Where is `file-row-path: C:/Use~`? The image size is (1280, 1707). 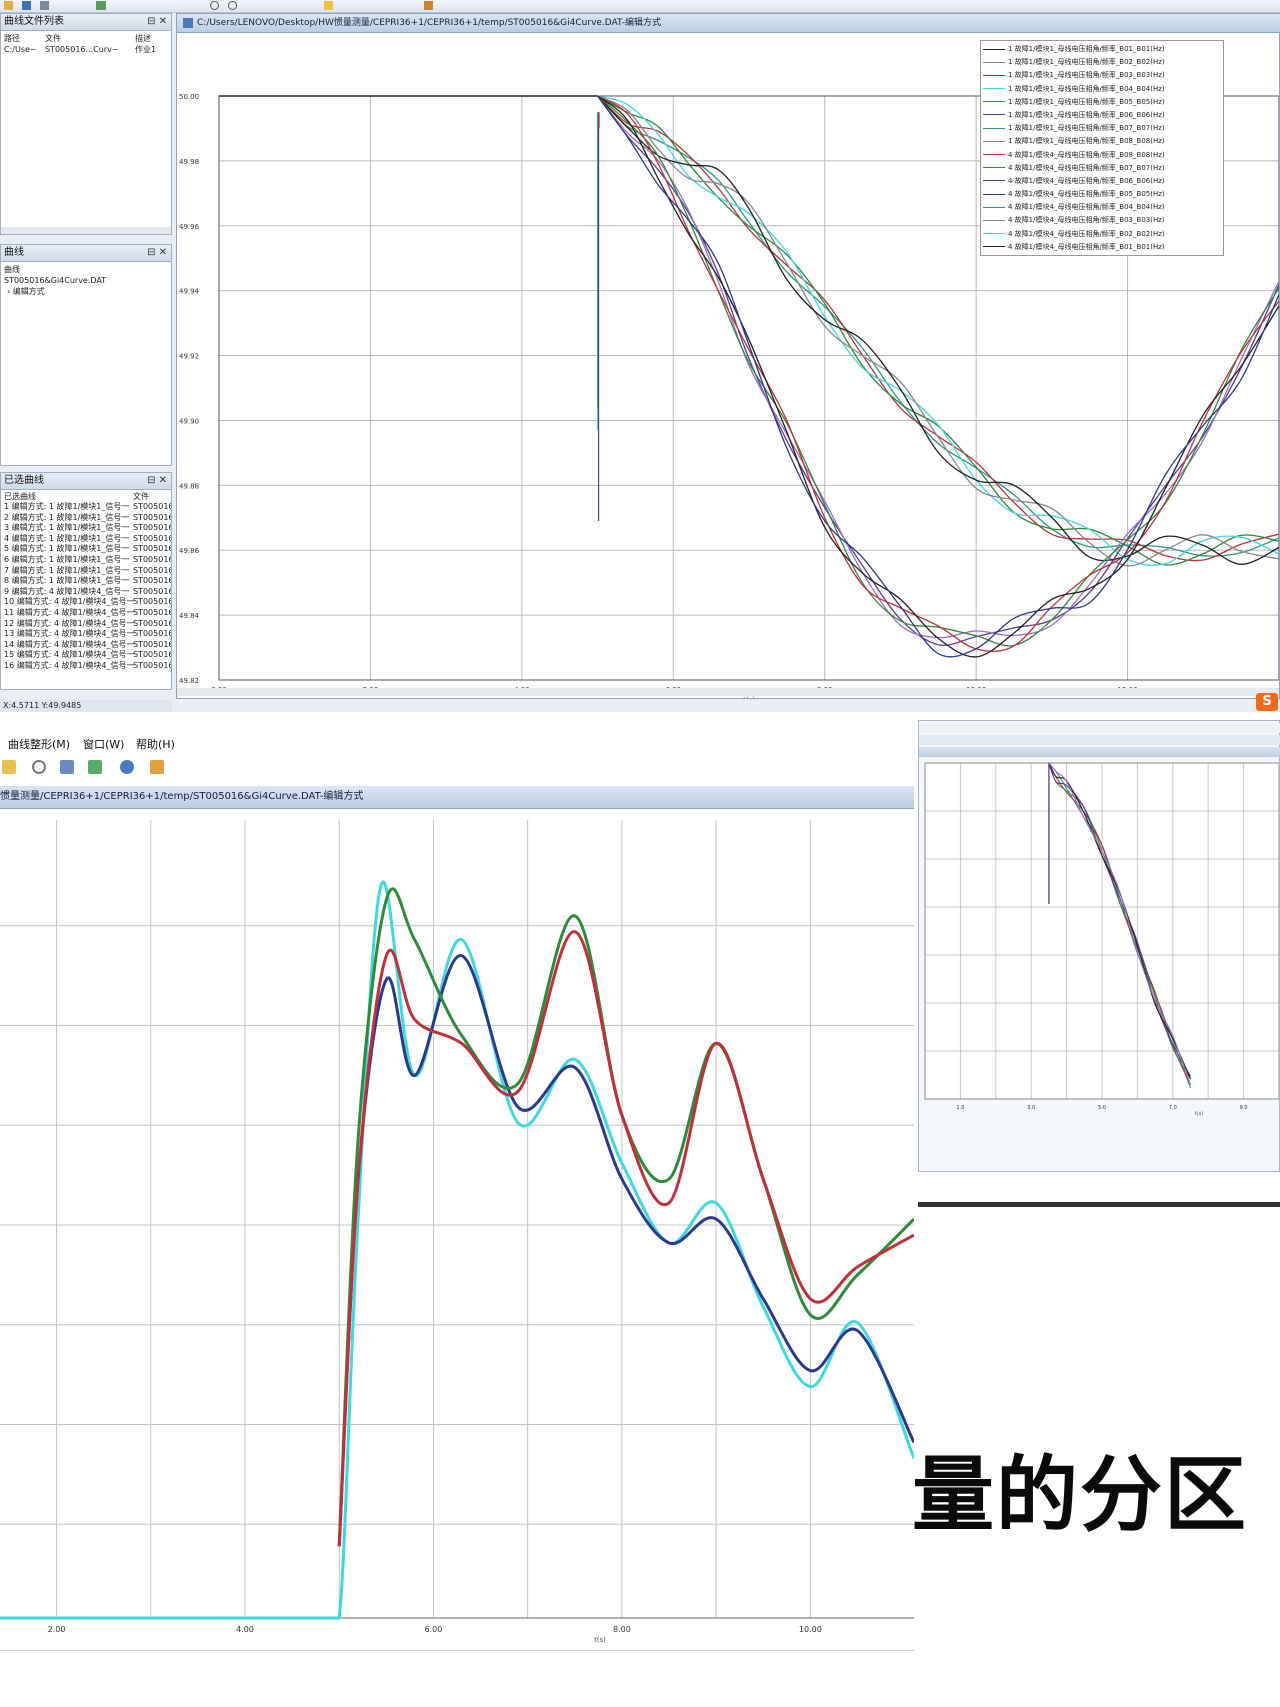 file-row-path: C:/Use~ is located at coordinates (20, 50).